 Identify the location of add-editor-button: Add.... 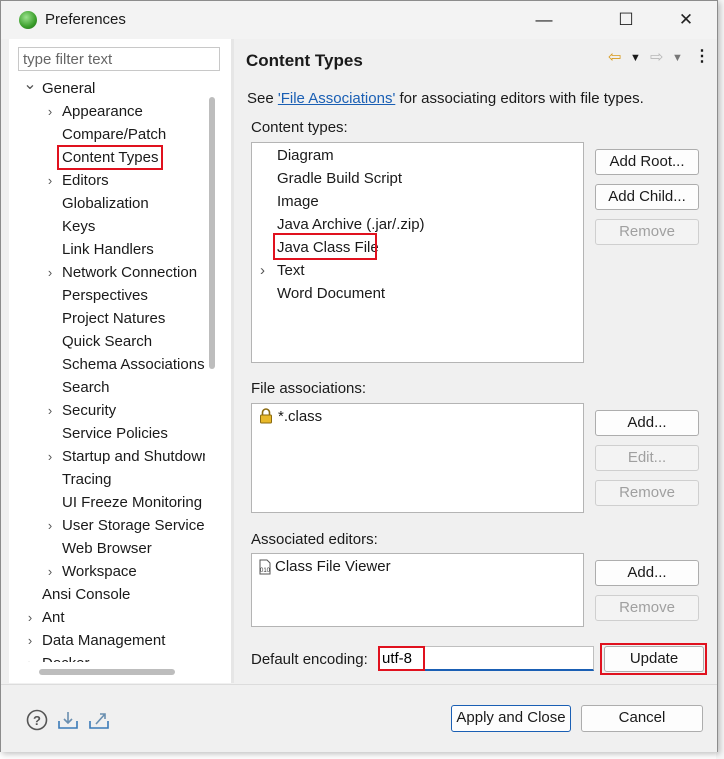
(647, 573).